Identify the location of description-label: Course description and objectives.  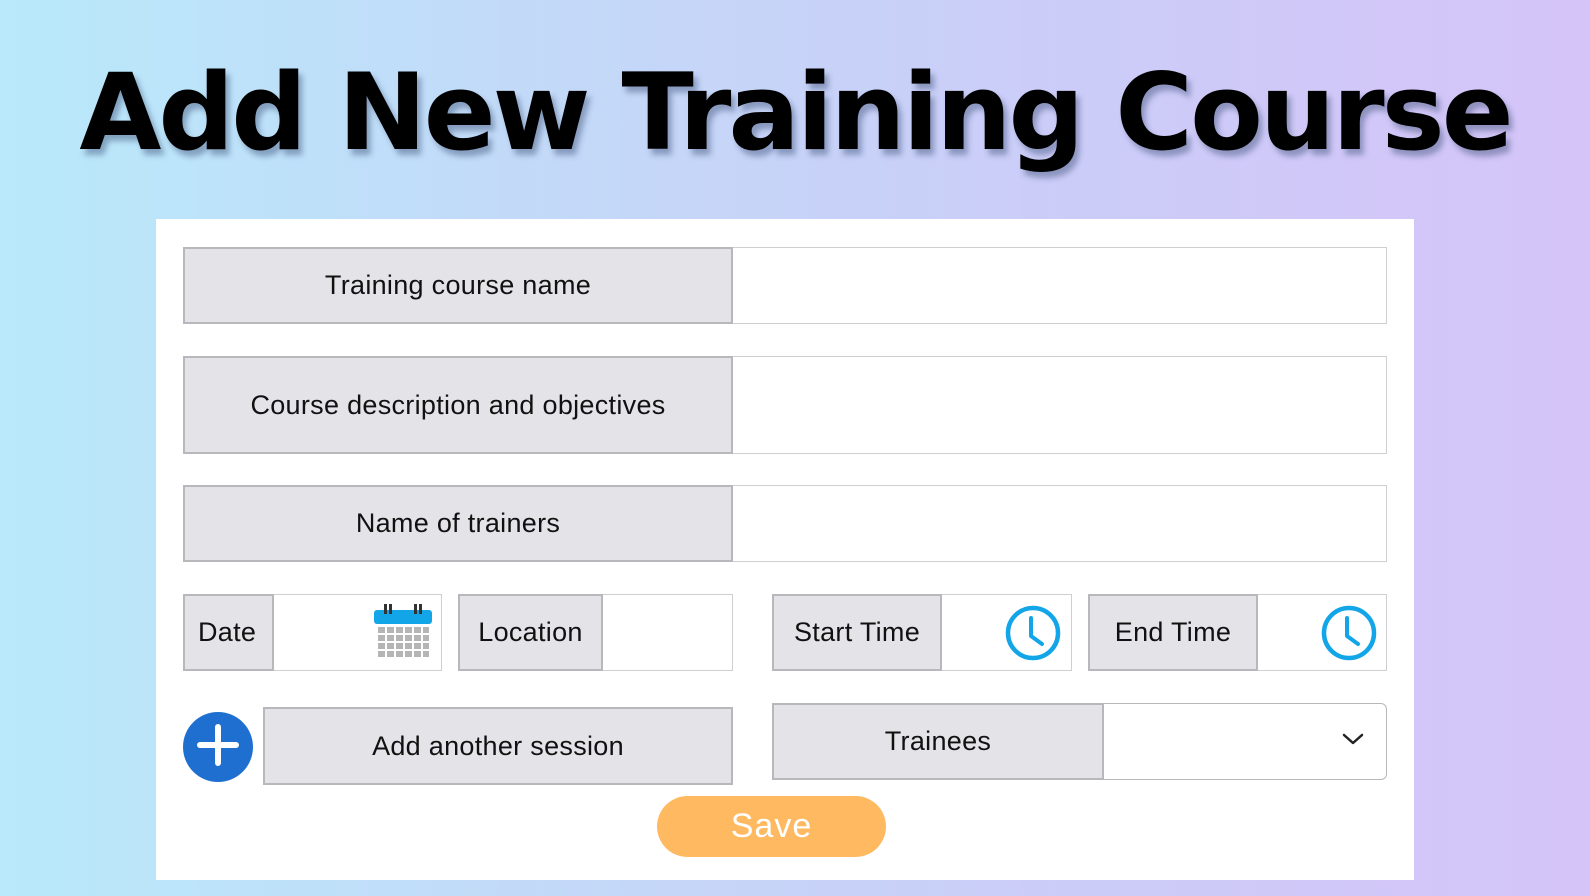
(458, 405).